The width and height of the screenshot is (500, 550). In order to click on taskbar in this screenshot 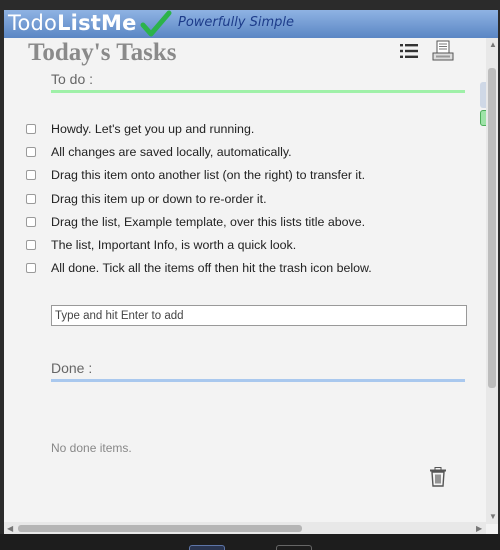, I will do `click(250, 542)`.